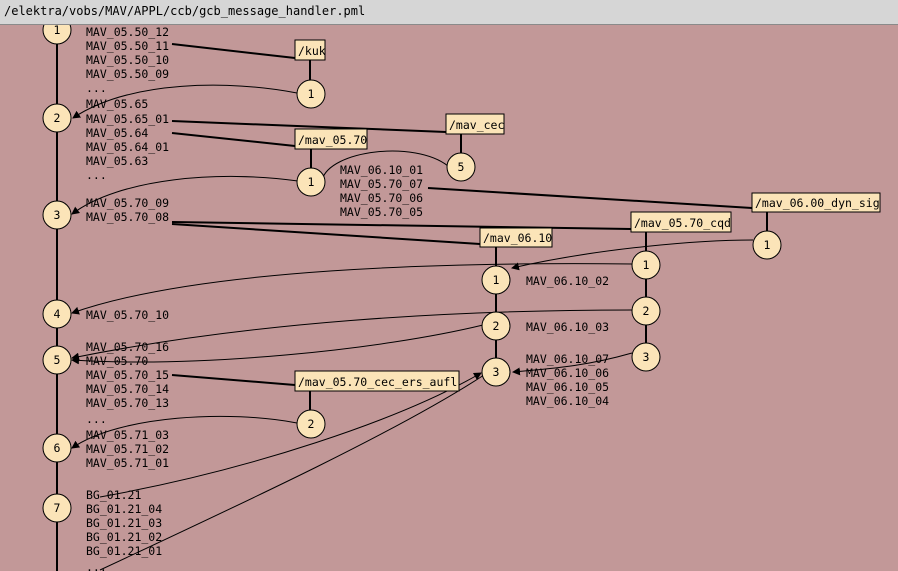  What do you see at coordinates (127, 375) in the screenshot?
I see `version-label: MAV_05.70_15` at bounding box center [127, 375].